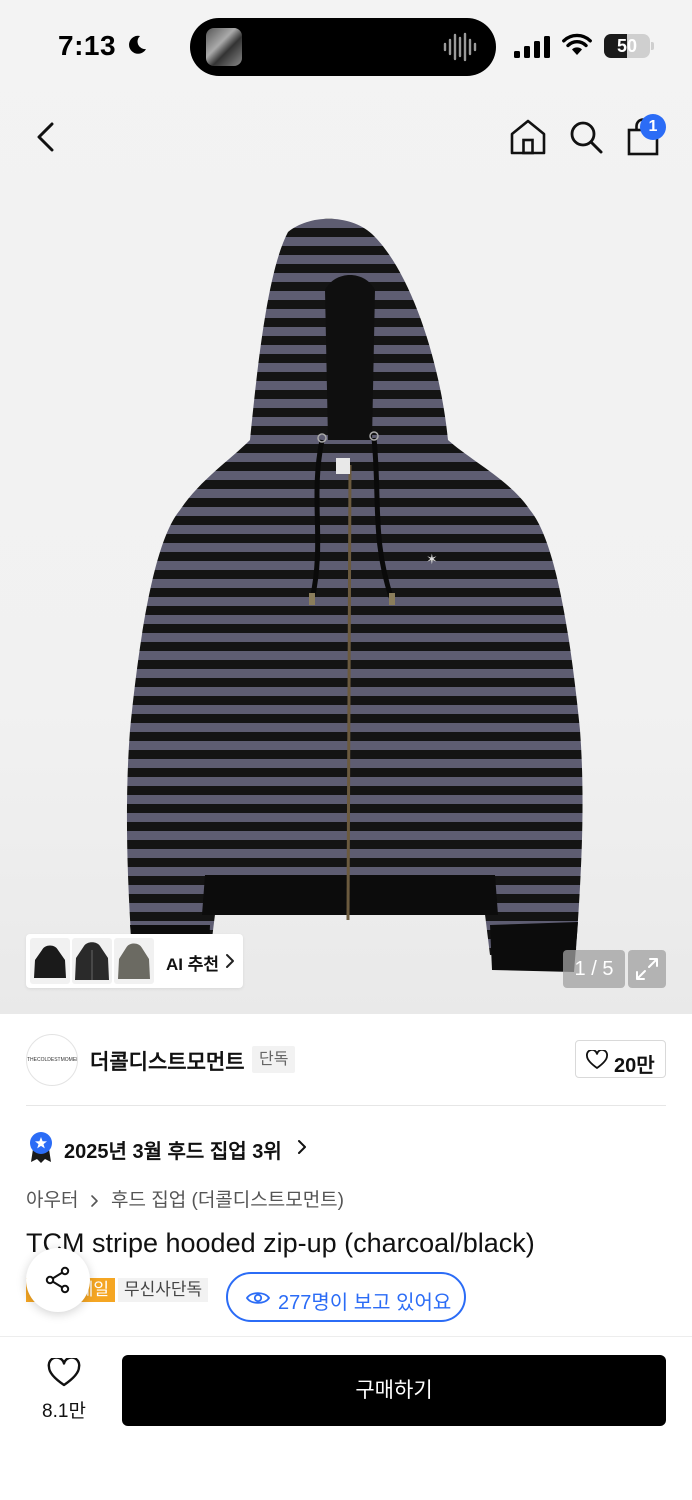 The width and height of the screenshot is (692, 1500). Describe the element at coordinates (224, 47) in the screenshot. I see `now-playing-artwork` at that location.